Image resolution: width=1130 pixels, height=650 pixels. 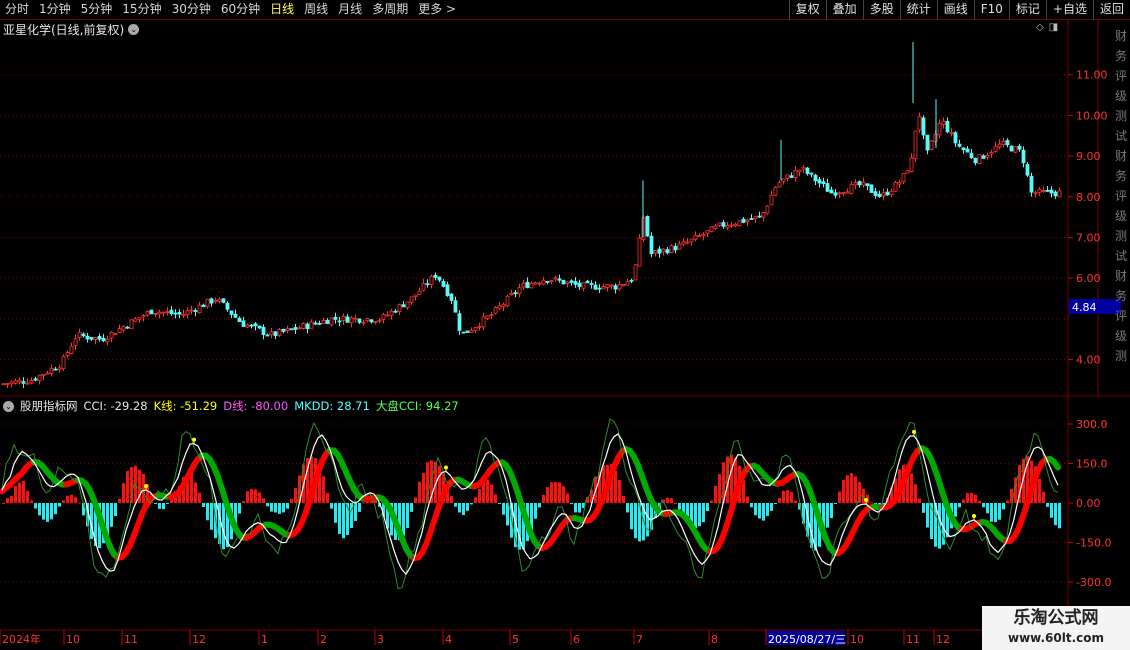 I want to click on date-label: 10, so click(x=857, y=639).